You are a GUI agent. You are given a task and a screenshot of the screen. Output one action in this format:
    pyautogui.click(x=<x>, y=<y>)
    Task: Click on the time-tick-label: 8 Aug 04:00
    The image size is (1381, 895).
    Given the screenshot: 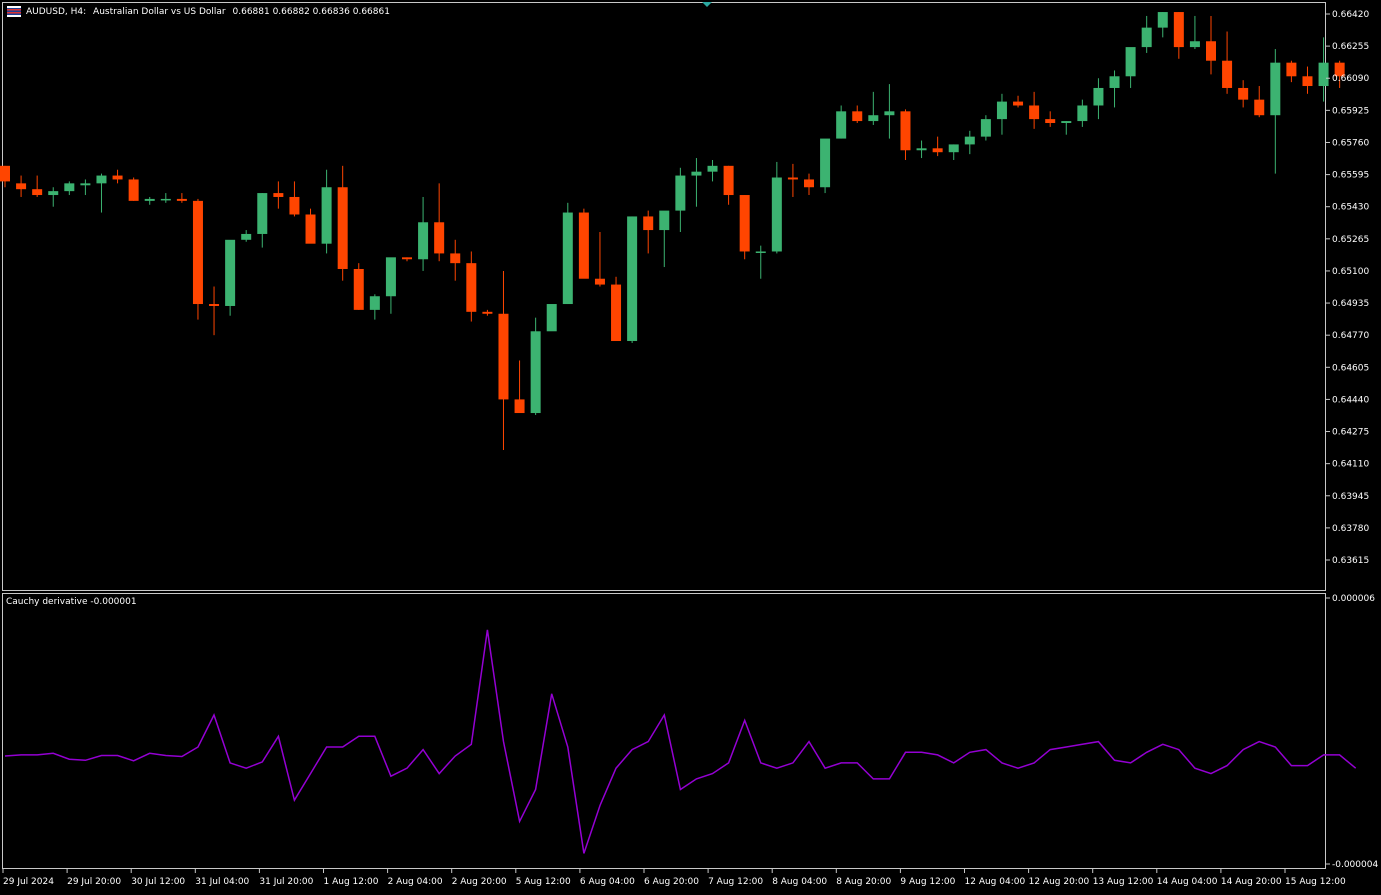 What is the action you would take?
    pyautogui.click(x=799, y=882)
    